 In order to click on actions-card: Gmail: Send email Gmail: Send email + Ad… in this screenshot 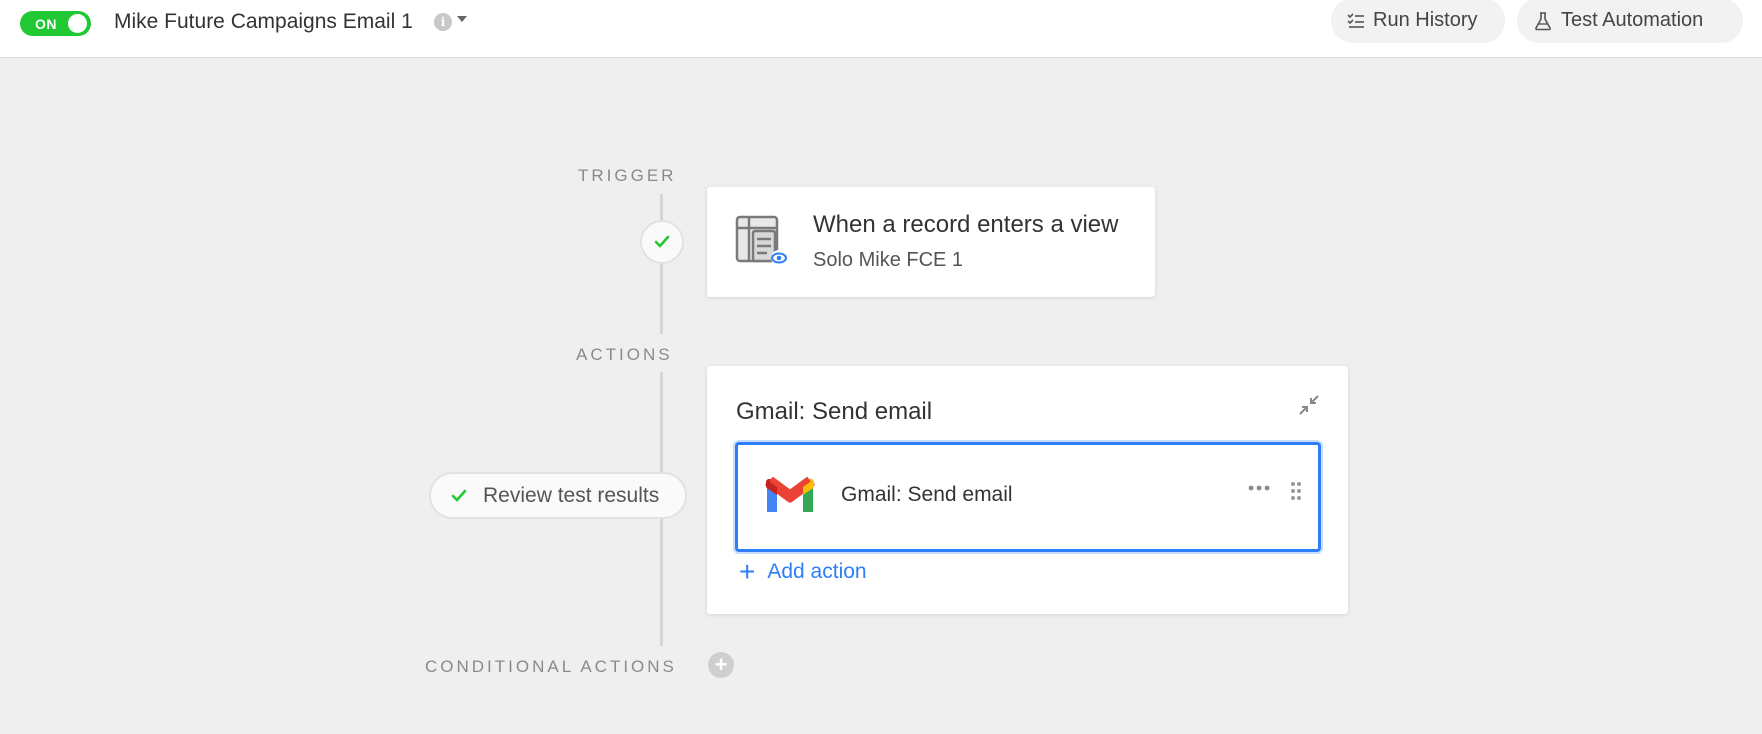, I will do `click(1027, 490)`.